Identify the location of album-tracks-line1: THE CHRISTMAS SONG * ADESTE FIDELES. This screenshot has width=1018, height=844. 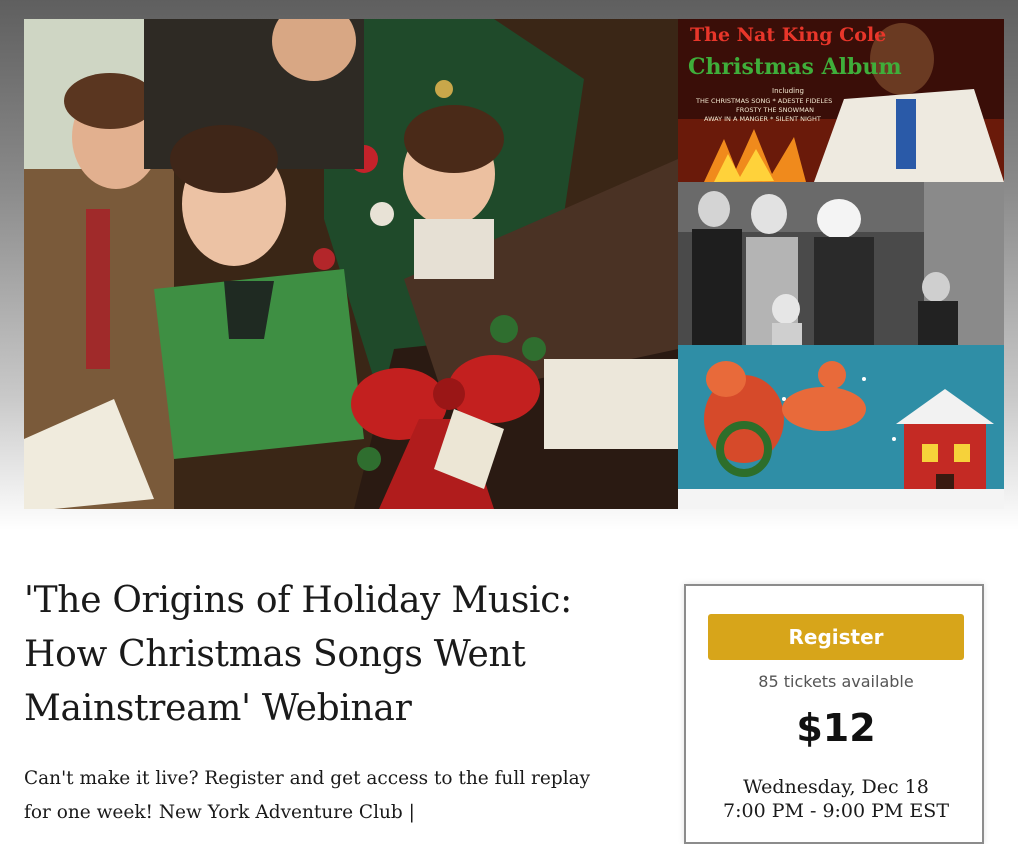
(763, 101).